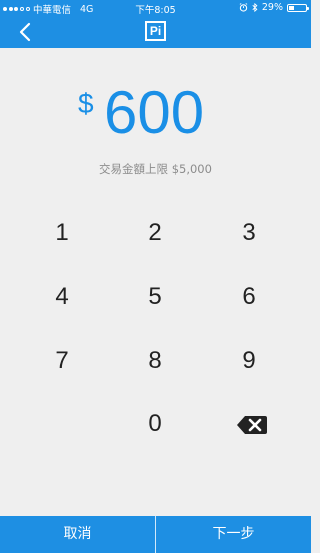  I want to click on bottom-action-bar: 取消 下一步, so click(155, 534).